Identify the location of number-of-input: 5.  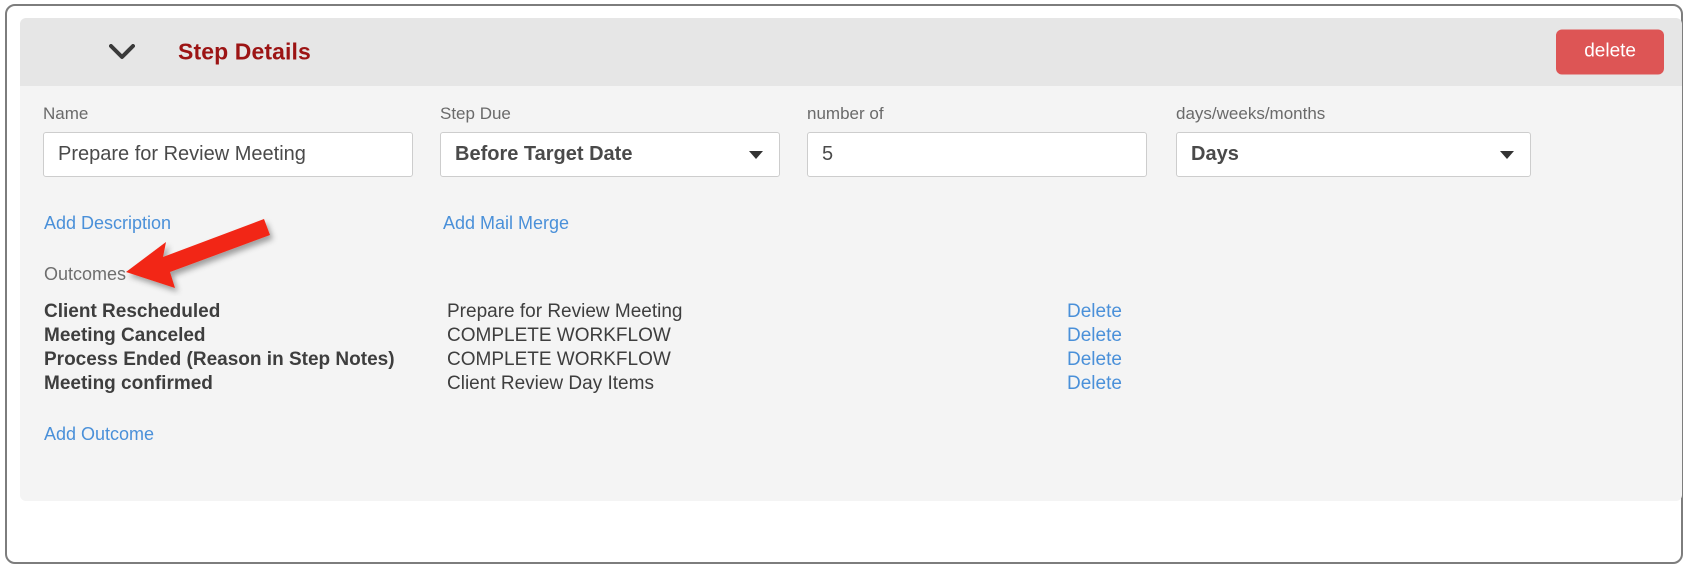
(977, 154).